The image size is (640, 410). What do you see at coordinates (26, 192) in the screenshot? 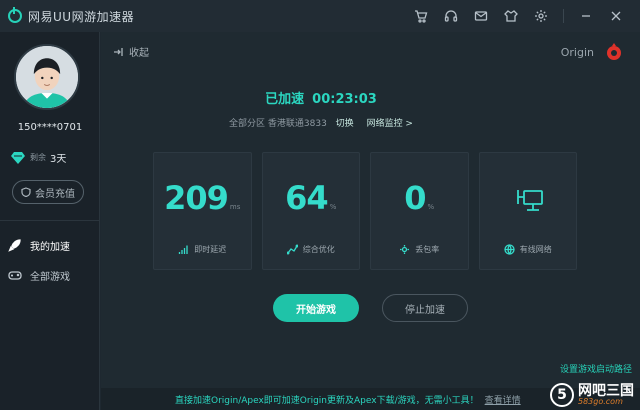
I see `shield-icon` at bounding box center [26, 192].